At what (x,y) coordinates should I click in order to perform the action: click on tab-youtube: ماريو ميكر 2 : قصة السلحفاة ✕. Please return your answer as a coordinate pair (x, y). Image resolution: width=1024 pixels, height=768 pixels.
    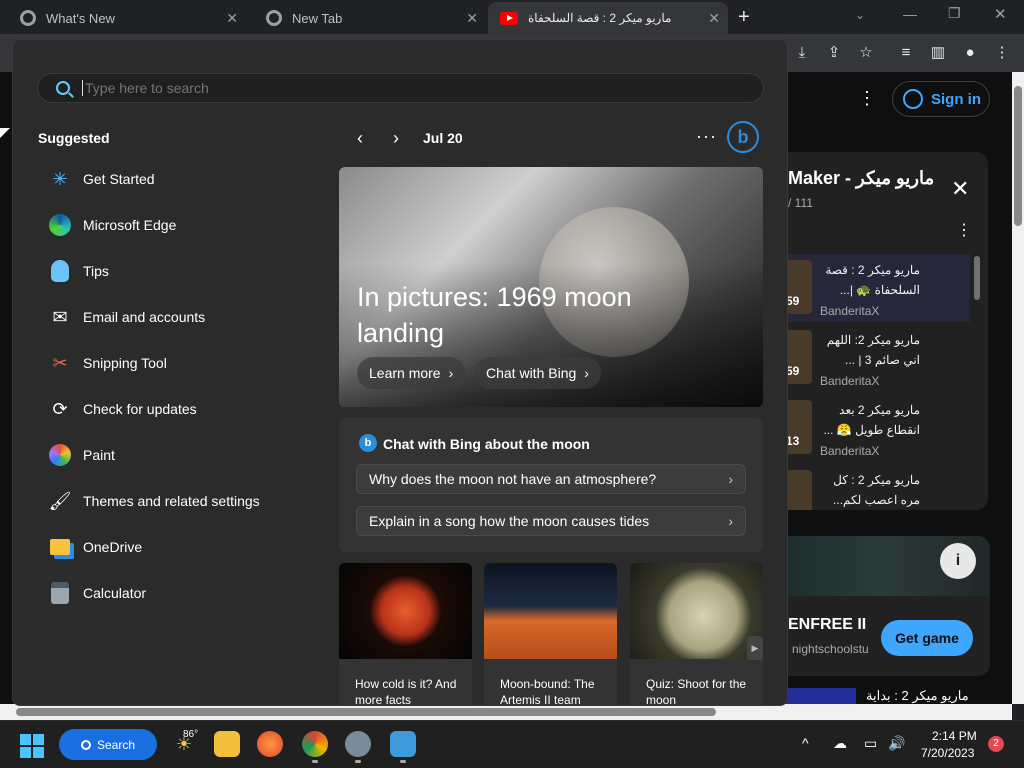
    Looking at the image, I should click on (608, 18).